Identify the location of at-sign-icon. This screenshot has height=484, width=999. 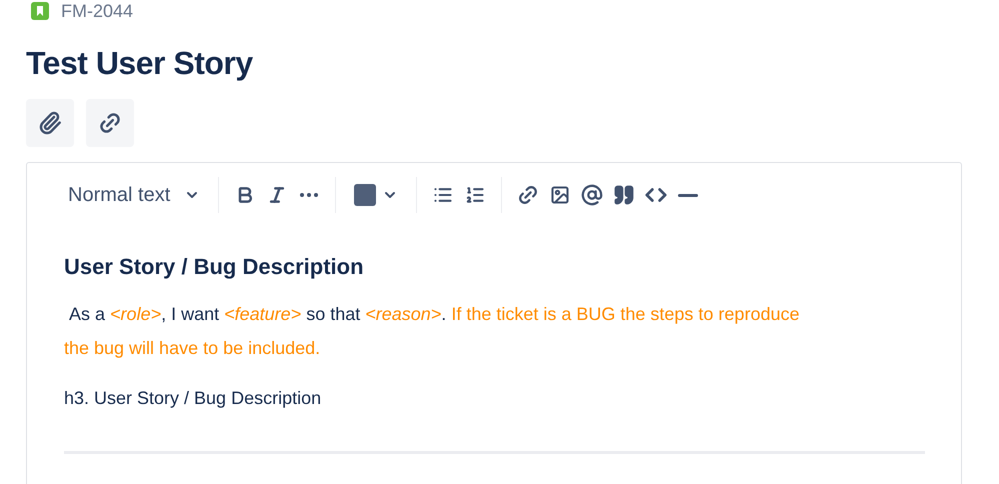
(592, 195).